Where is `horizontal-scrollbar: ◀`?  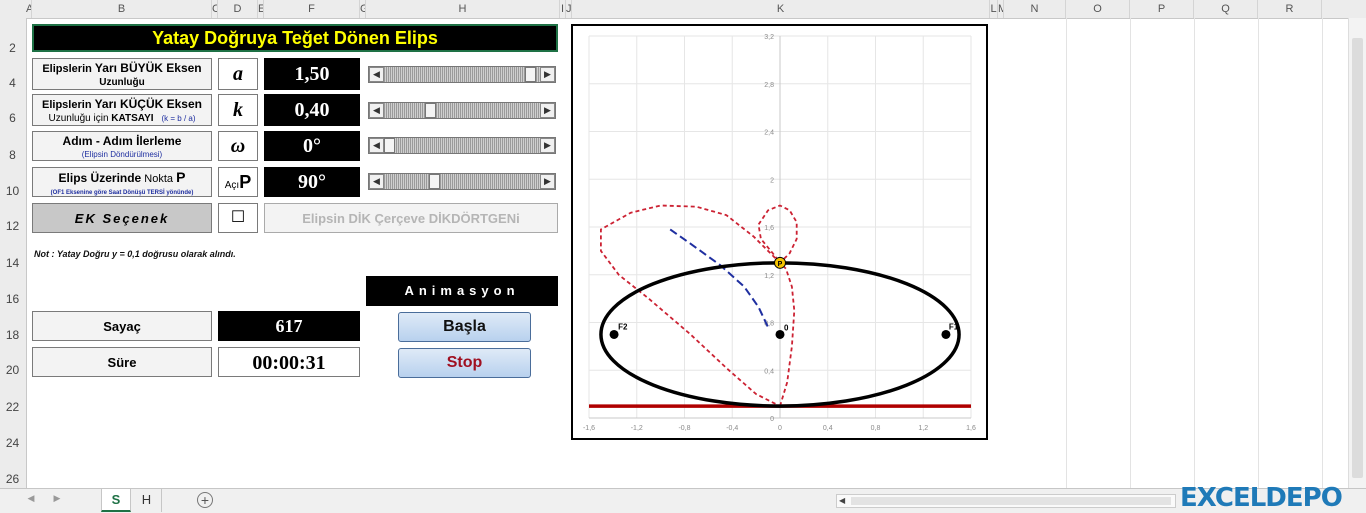
horizontal-scrollbar: ◀ is located at coordinates (1006, 501).